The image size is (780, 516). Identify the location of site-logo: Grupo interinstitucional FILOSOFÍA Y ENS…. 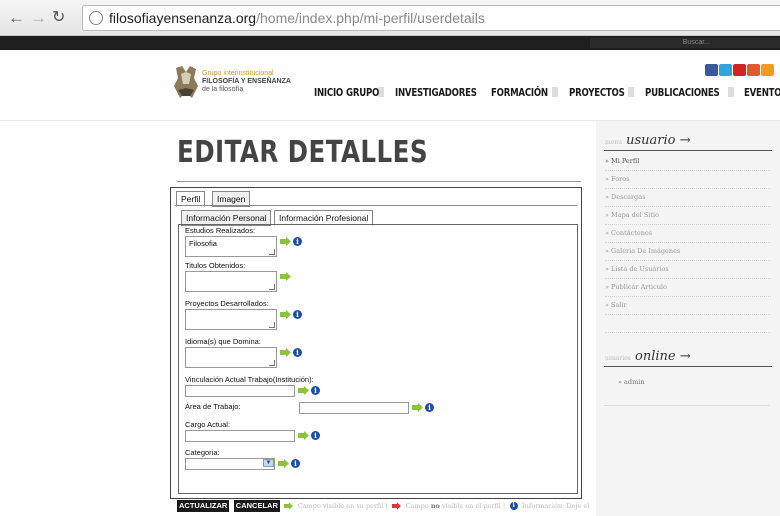
(232, 83).